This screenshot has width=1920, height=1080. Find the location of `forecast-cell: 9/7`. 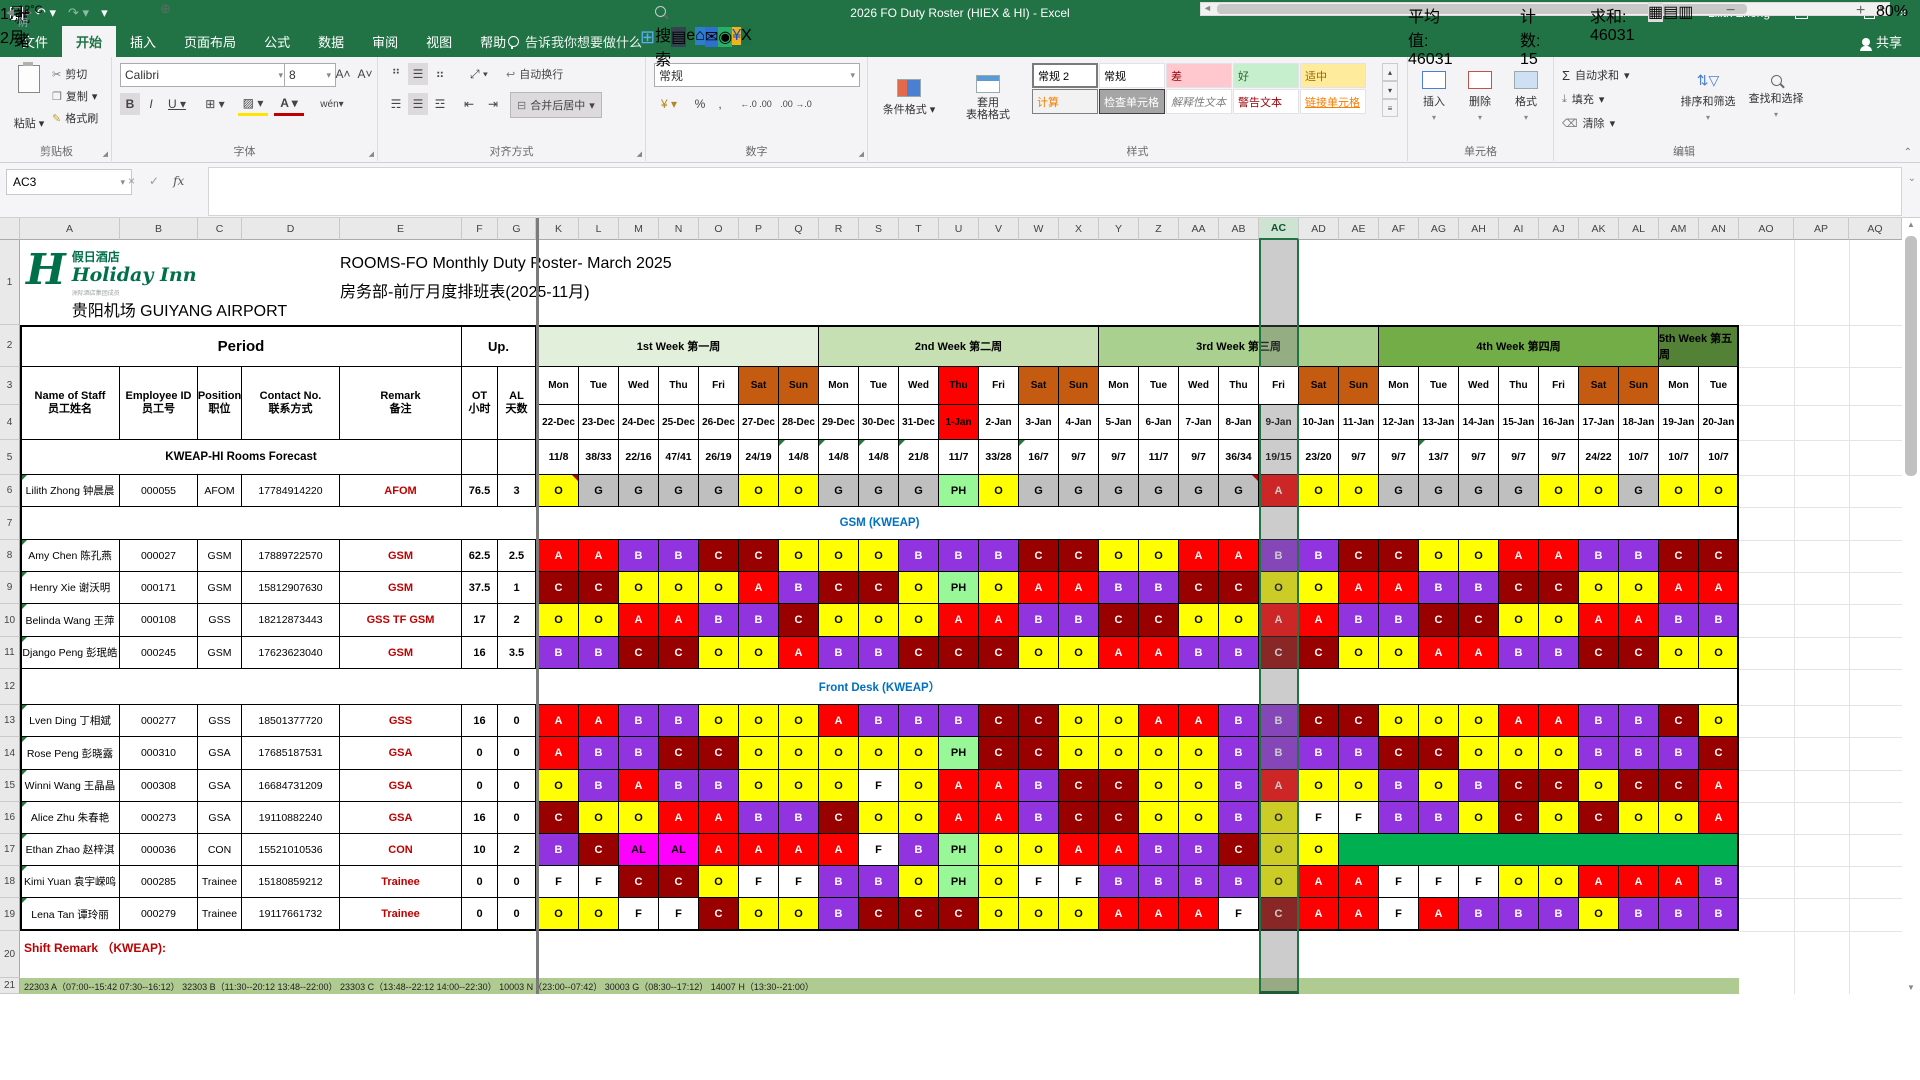

forecast-cell: 9/7 is located at coordinates (1399, 457).